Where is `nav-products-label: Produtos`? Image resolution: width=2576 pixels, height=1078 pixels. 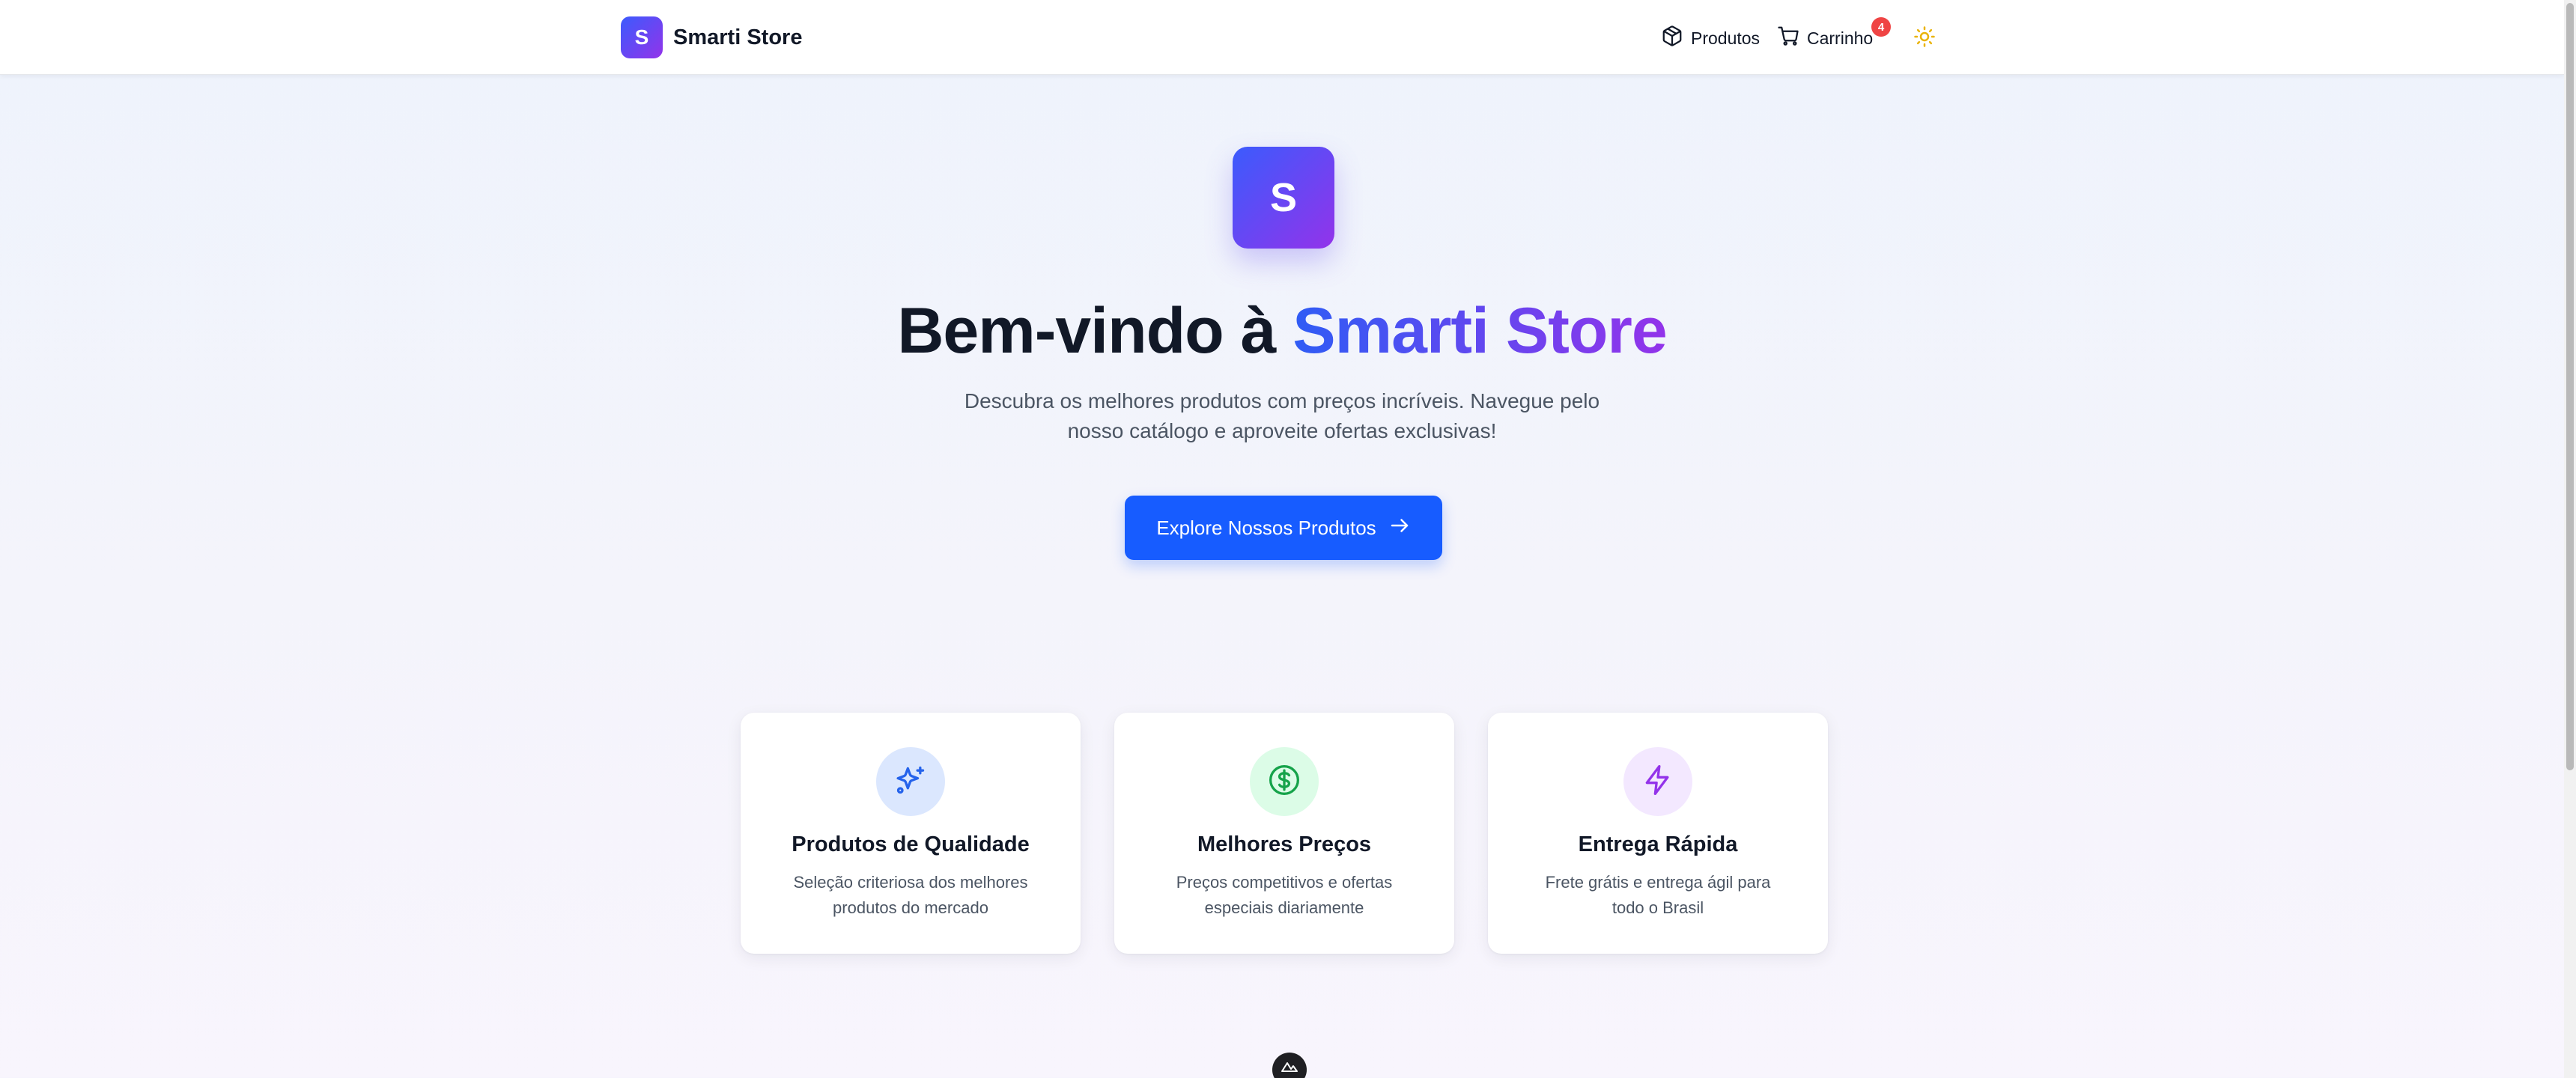 nav-products-label: Produtos is located at coordinates (1726, 38).